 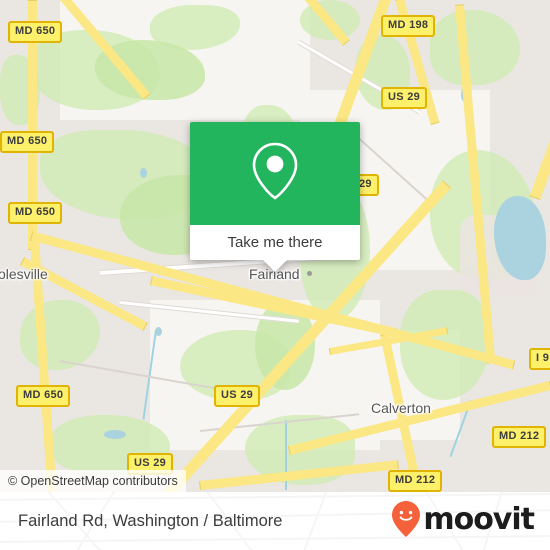 I want to click on shield-i95: I 9, so click(x=539, y=359).